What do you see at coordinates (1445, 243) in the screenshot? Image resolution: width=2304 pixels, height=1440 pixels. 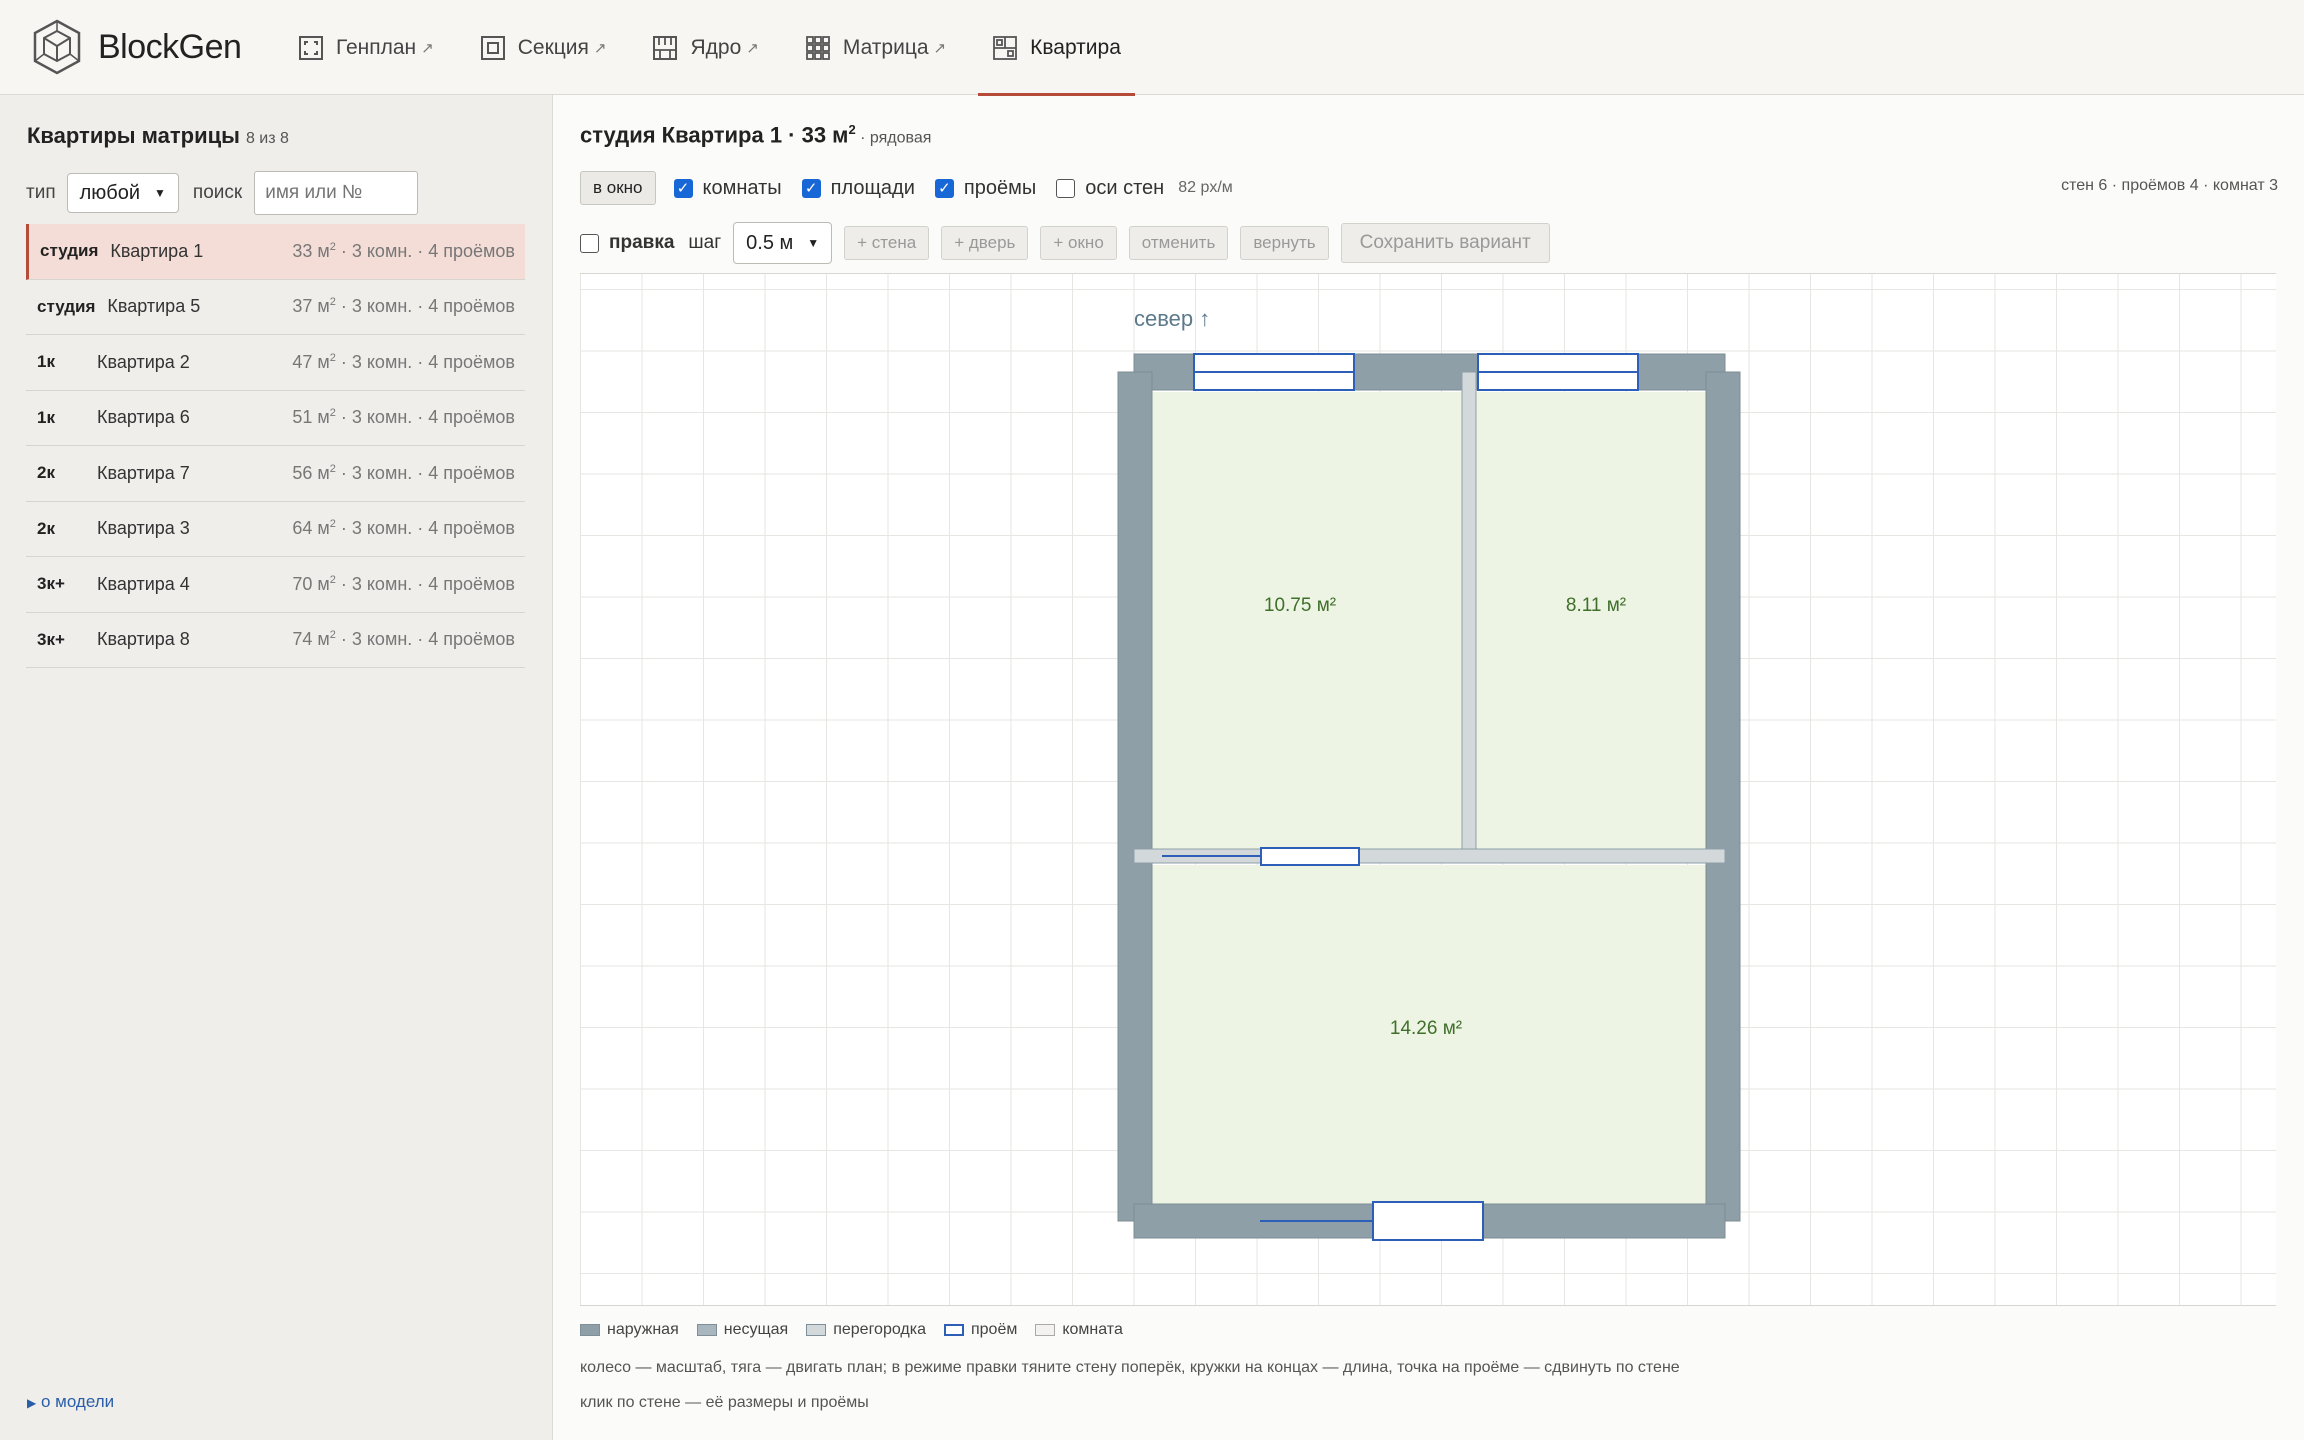 I see `save-variant-button: Сохранить вариант` at bounding box center [1445, 243].